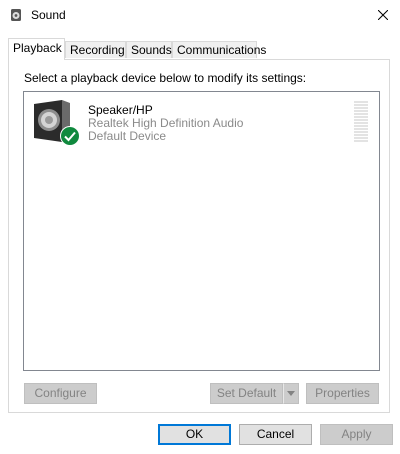 The image size is (400, 454). Describe the element at coordinates (36, 49) in the screenshot. I see `tab-playback: Playback` at that location.